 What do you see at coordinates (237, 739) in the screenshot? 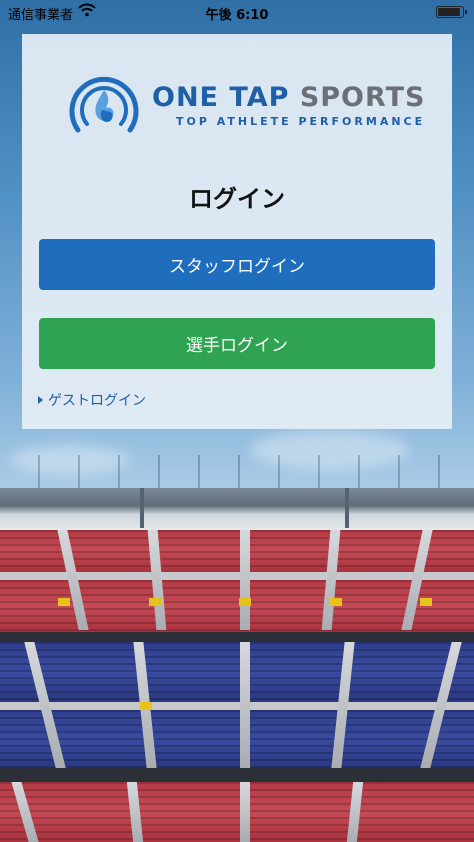
I see `stadium-seats-blue-lower` at bounding box center [237, 739].